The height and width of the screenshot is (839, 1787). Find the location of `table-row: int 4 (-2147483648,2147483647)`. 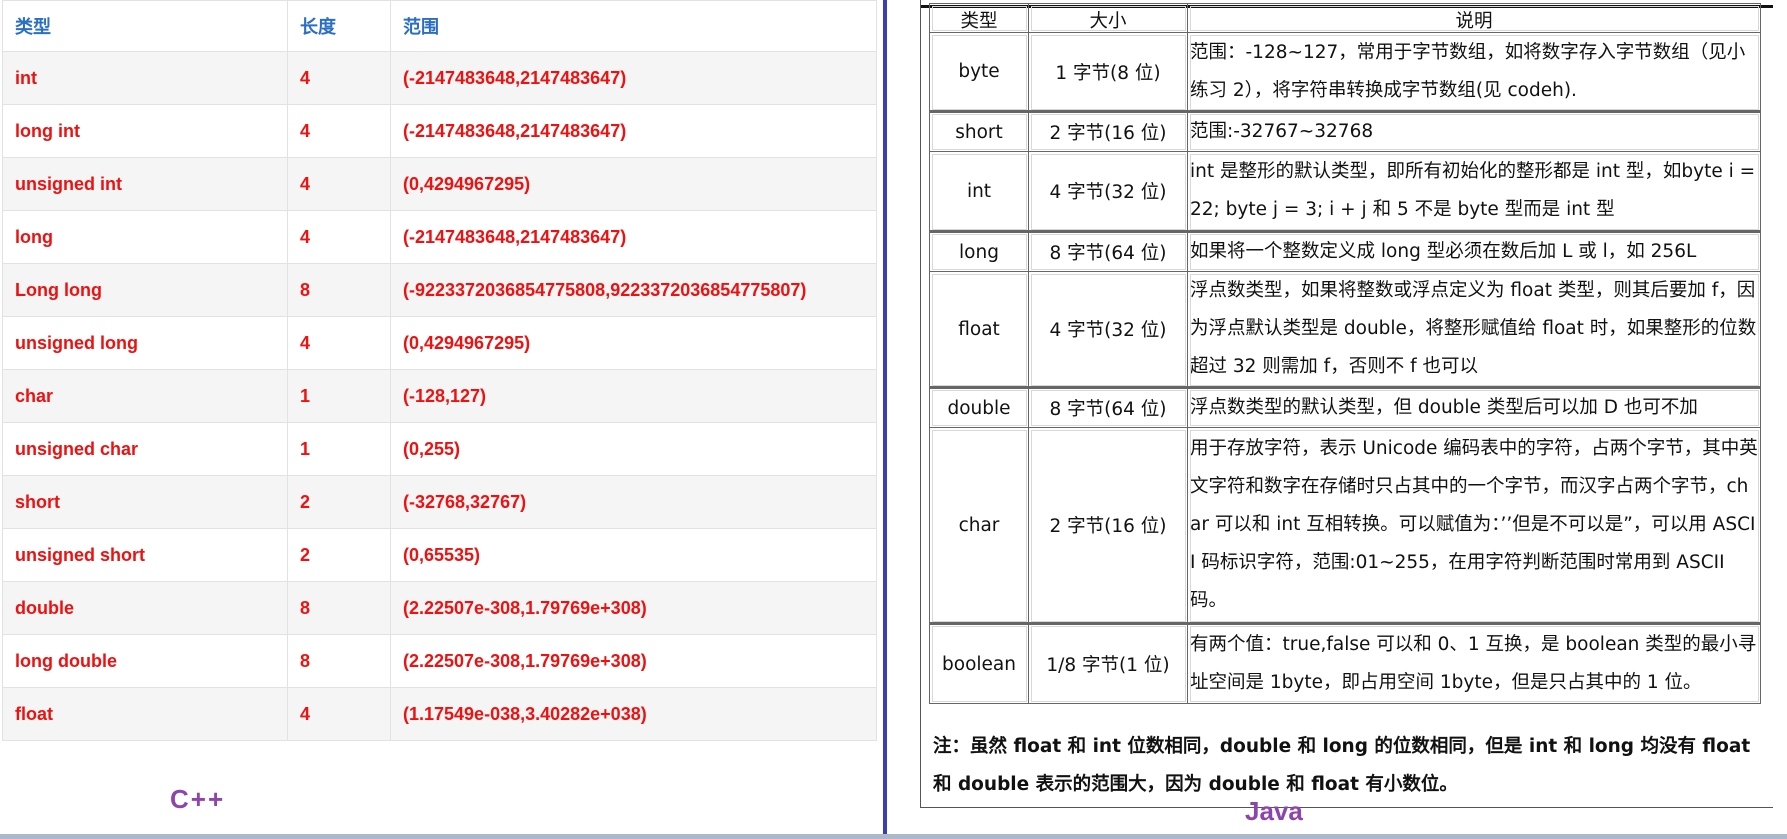

table-row: int 4 (-2147483648,2147483647) is located at coordinates (439, 78).